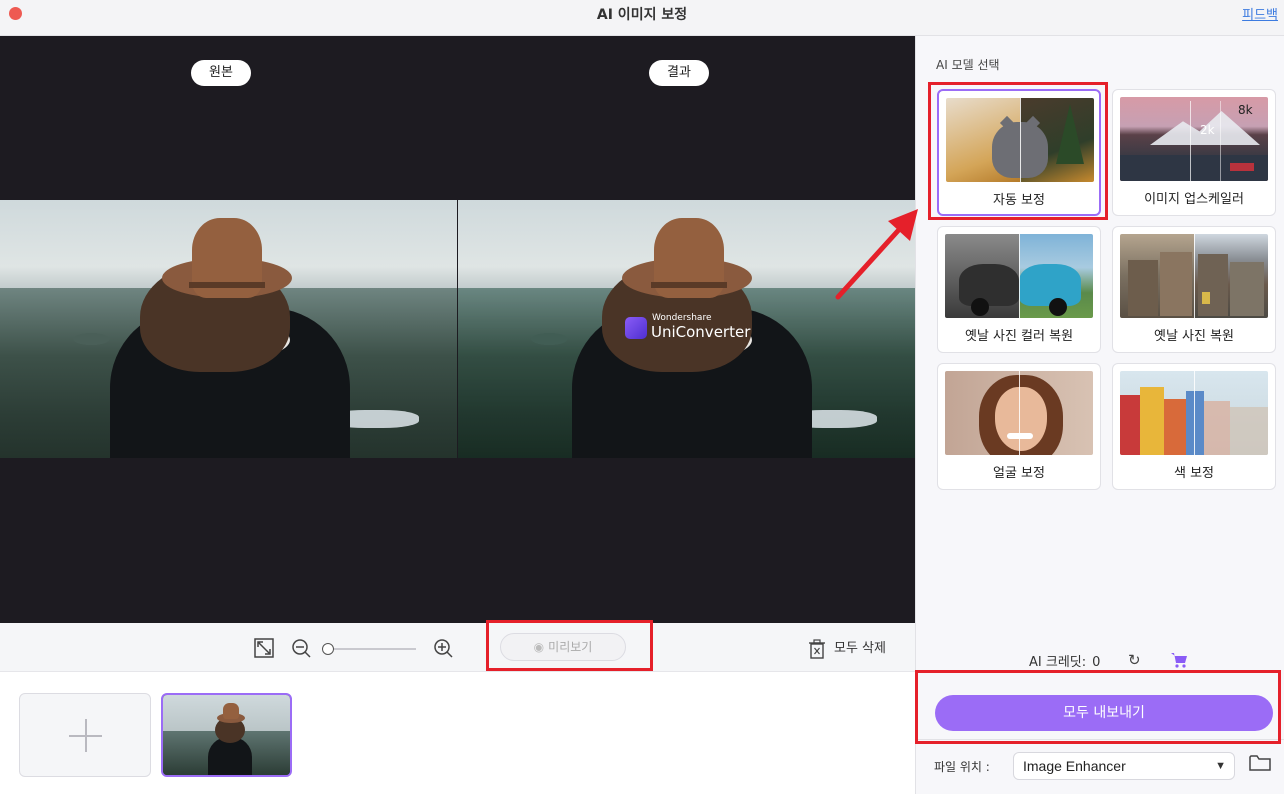 This screenshot has width=1284, height=794. What do you see at coordinates (1104, 713) in the screenshot?
I see `export-all-button: 모두 내보내기` at bounding box center [1104, 713].